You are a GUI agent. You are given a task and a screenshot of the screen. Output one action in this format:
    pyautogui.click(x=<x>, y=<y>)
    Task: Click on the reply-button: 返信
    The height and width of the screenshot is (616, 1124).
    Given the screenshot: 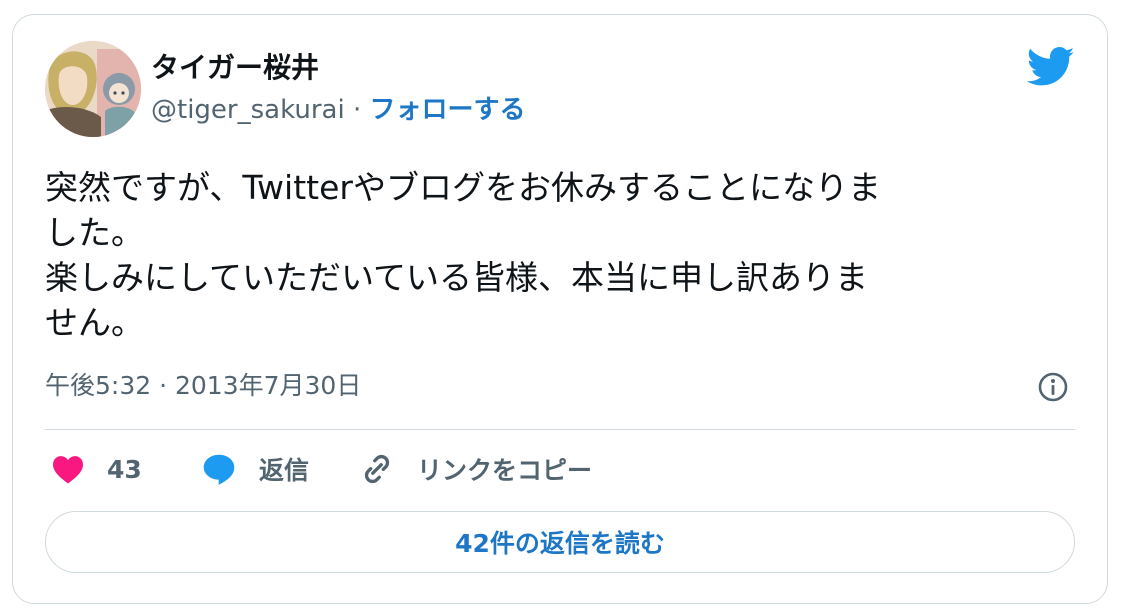 What is the action you would take?
    pyautogui.click(x=255, y=469)
    